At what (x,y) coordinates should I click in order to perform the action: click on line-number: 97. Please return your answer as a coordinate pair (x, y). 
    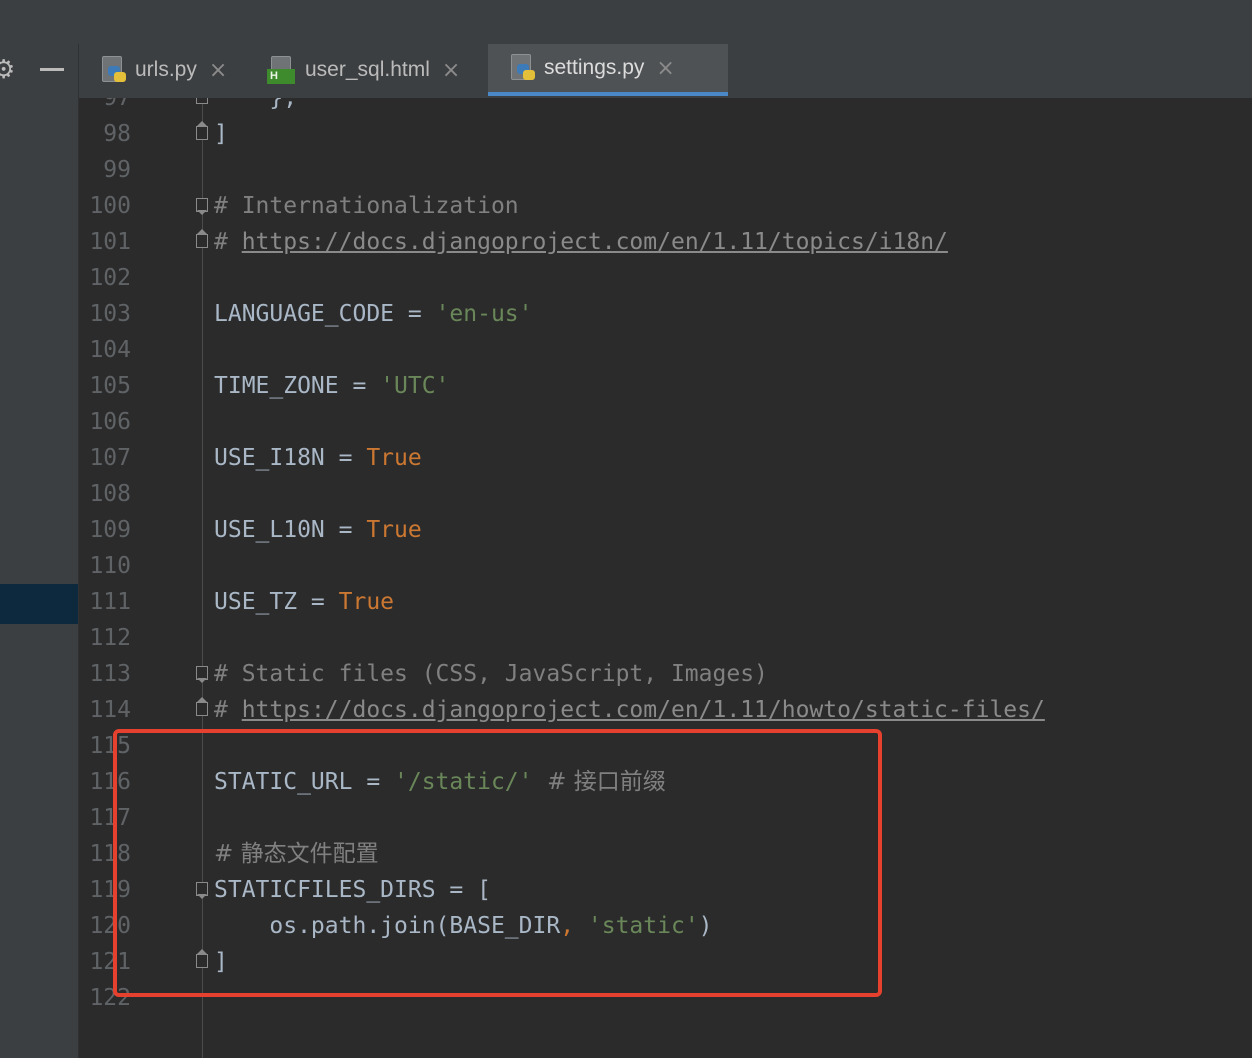
    Looking at the image, I should click on (117, 104).